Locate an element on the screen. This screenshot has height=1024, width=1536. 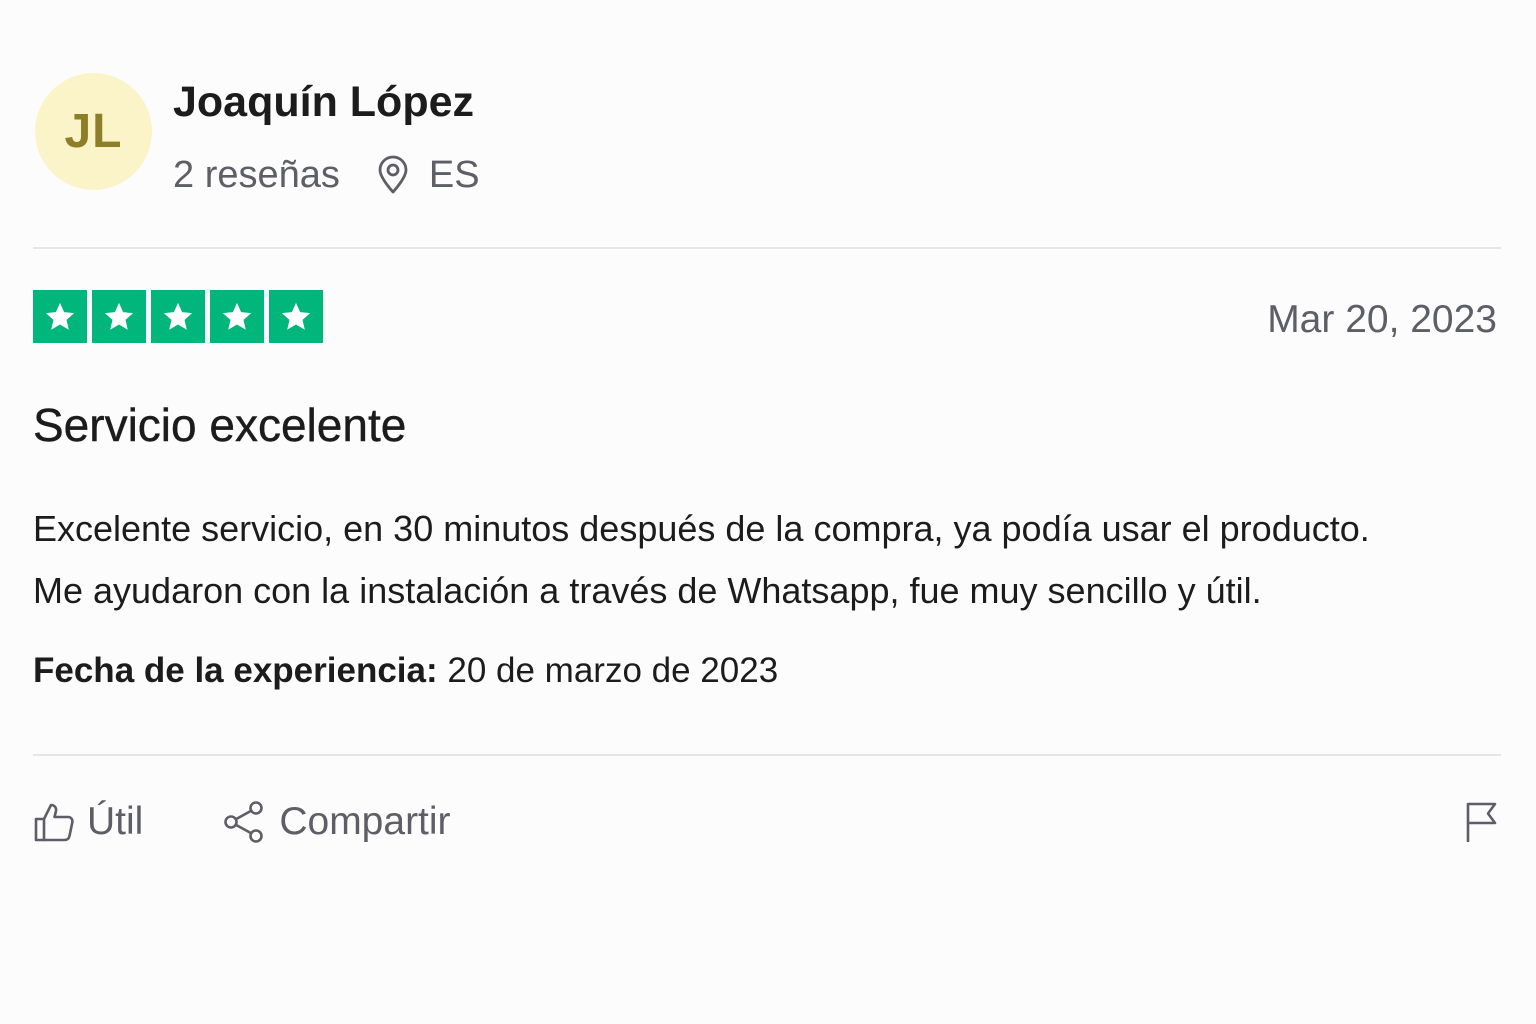
review-date: Mar 20, 2023 is located at coordinates (1382, 319).